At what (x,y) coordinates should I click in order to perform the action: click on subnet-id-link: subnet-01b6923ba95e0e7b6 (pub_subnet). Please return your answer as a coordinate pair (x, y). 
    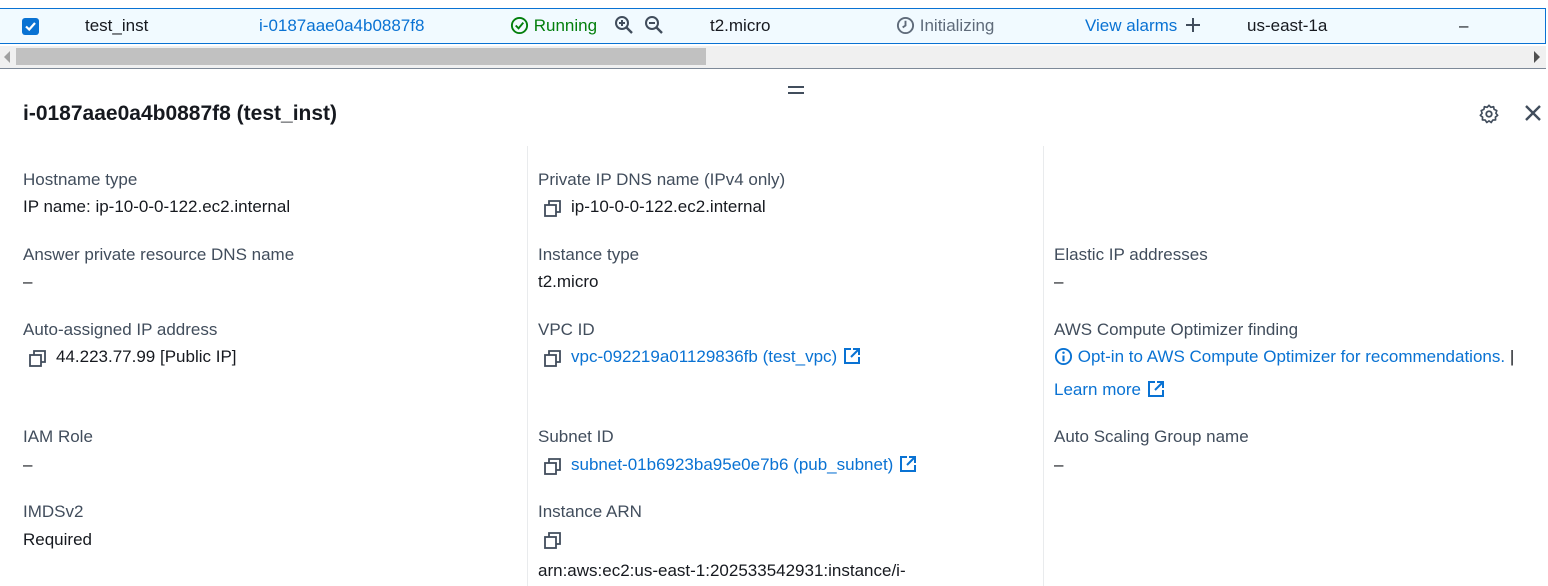
    Looking at the image, I should click on (744, 465).